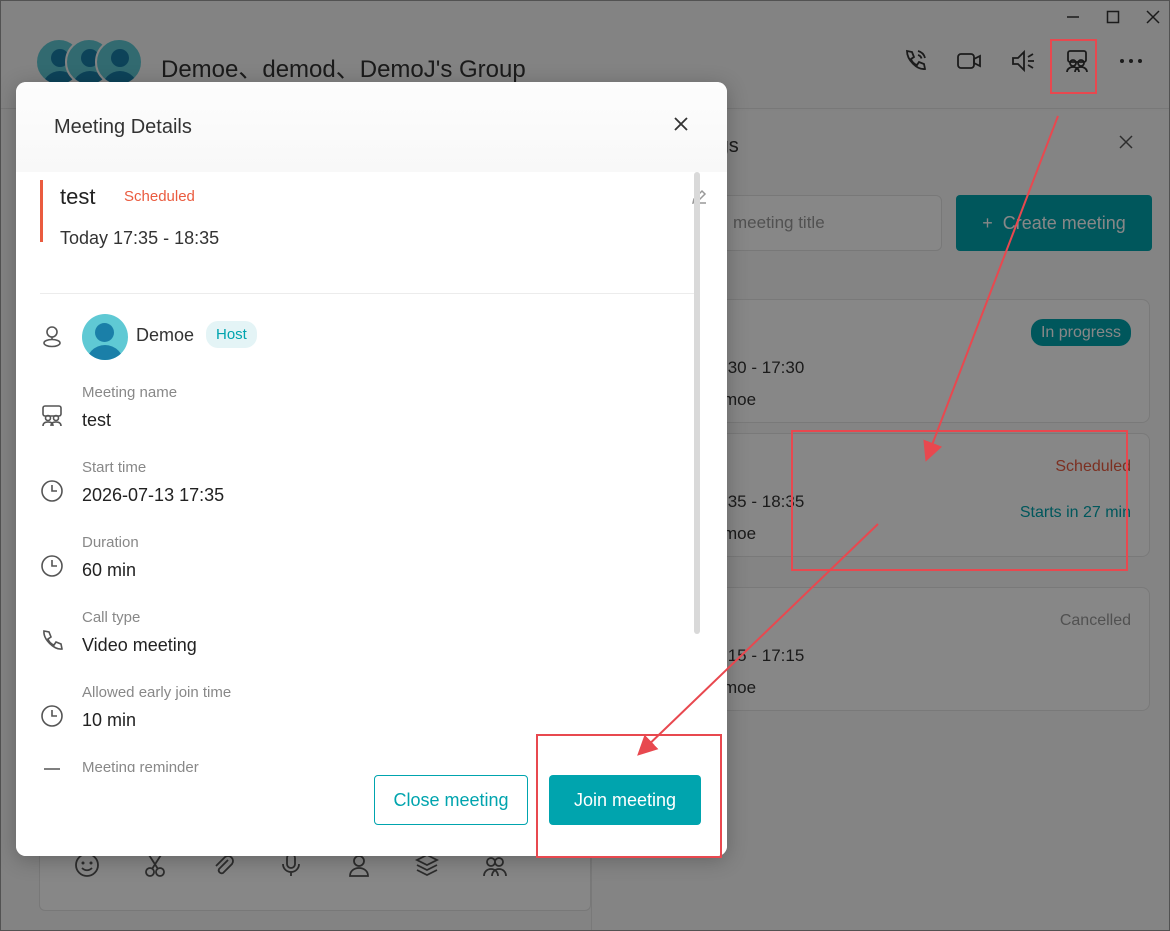 This screenshot has height=931, width=1170. Describe the element at coordinates (53, 337) in the screenshot. I see `person-pin-icon` at that location.